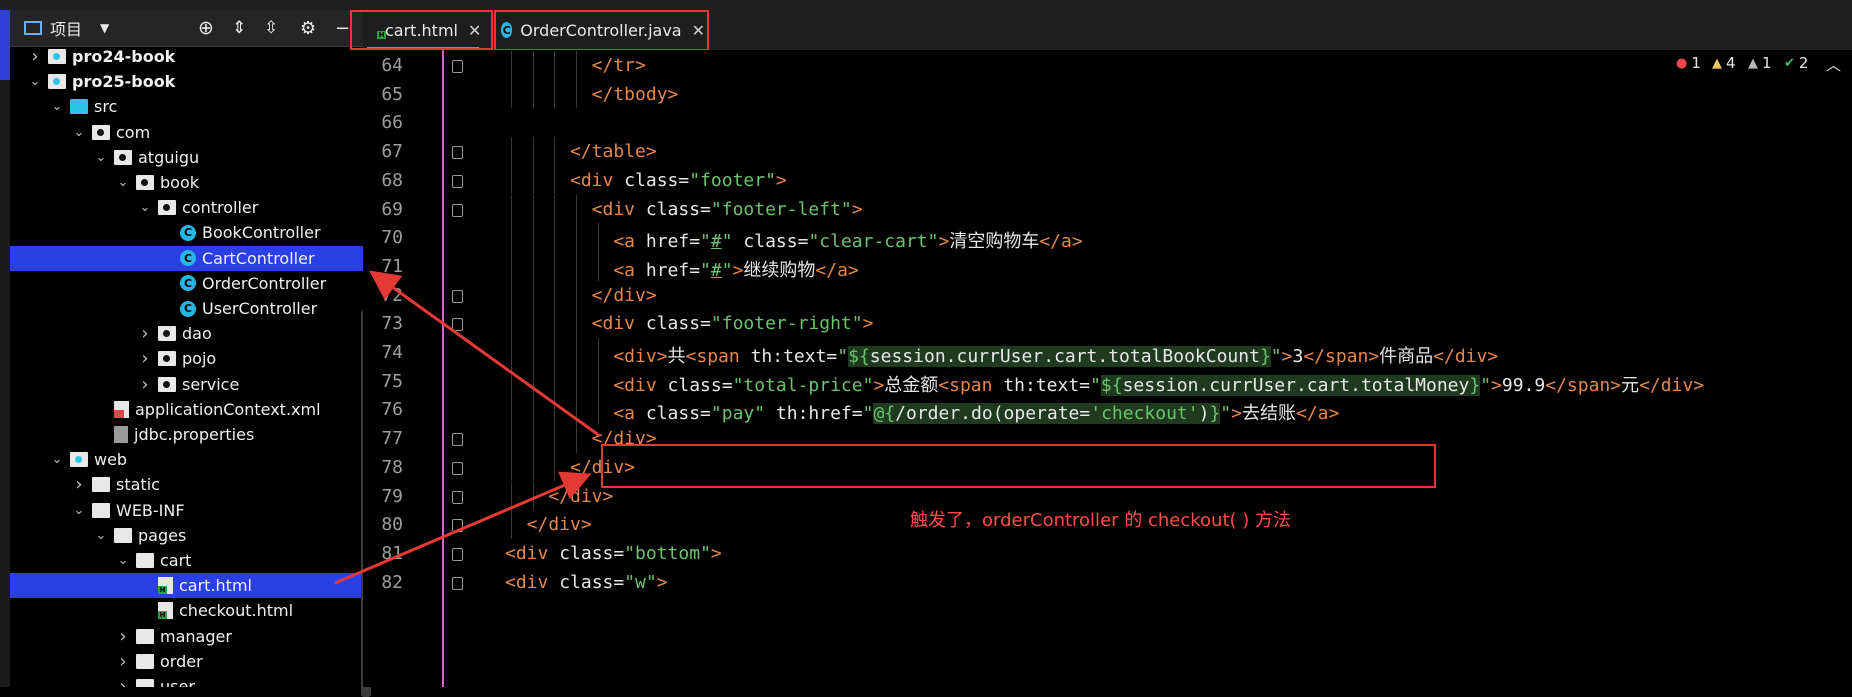 The image size is (1852, 697). Describe the element at coordinates (106, 107) in the screenshot. I see `tree-item-label: src` at that location.